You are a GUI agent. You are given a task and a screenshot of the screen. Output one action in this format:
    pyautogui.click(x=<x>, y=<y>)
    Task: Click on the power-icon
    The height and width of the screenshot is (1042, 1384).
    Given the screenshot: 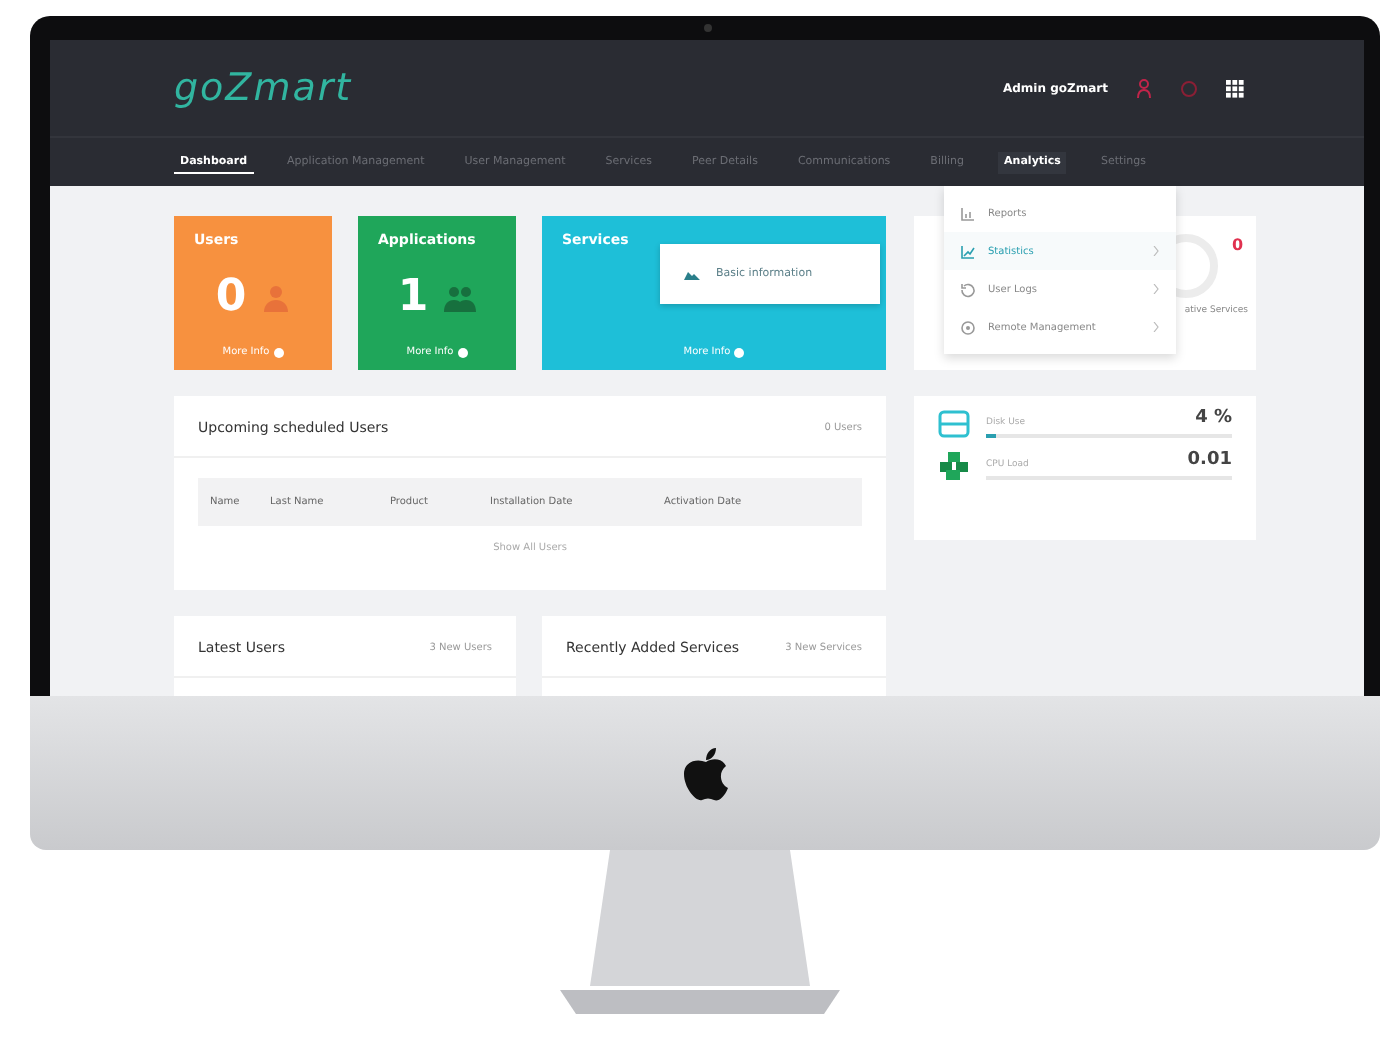 What is the action you would take?
    pyautogui.click(x=1189, y=88)
    